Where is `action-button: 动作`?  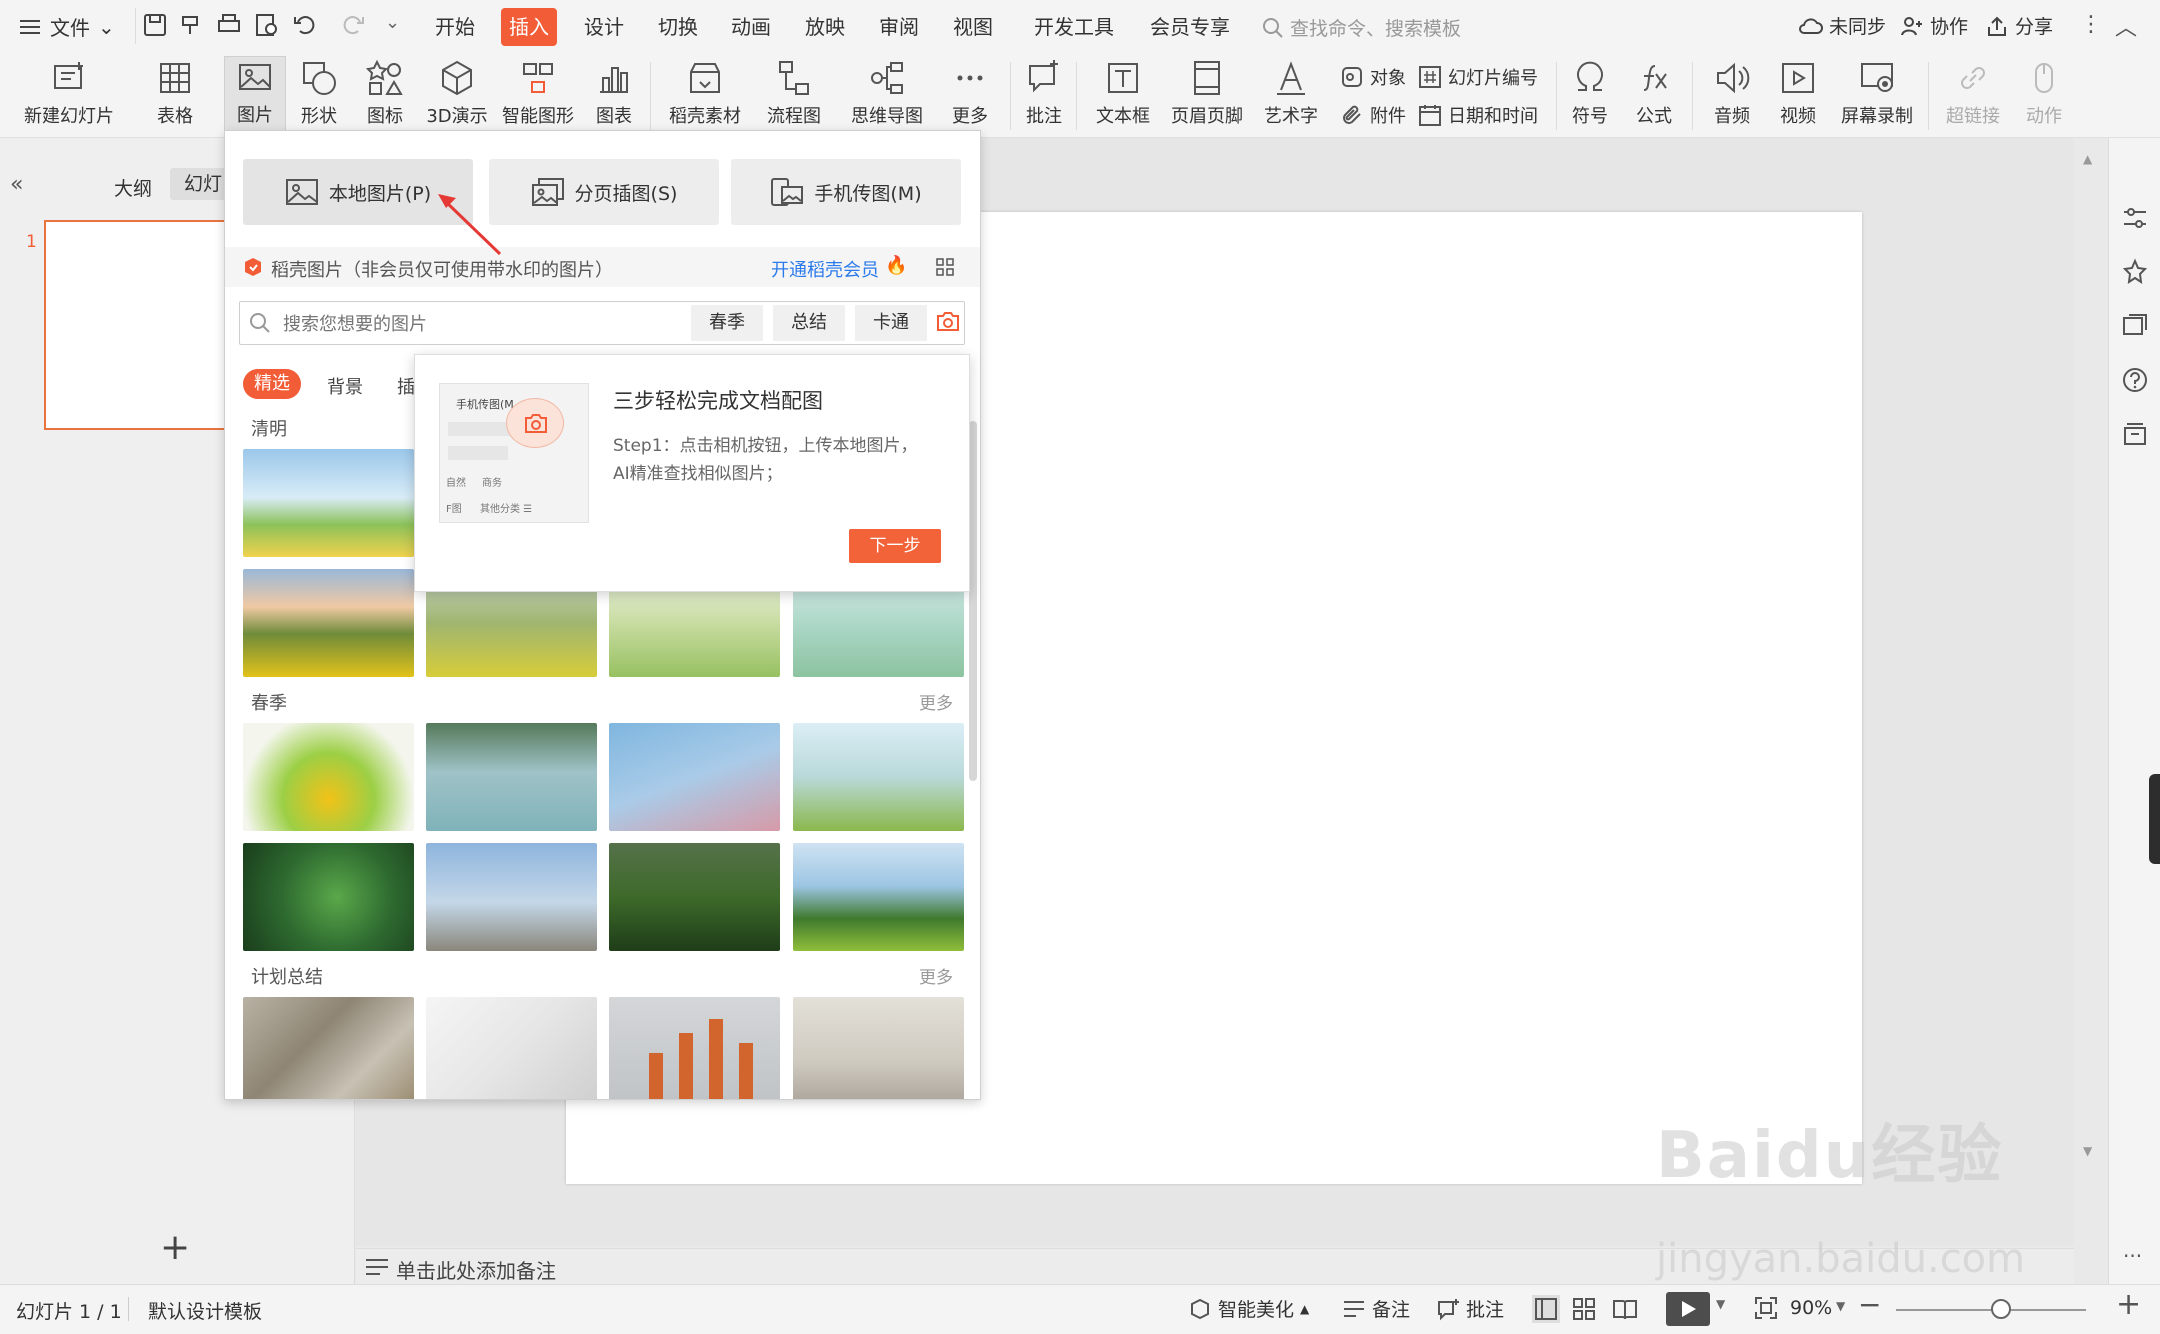 action-button: 动作 is located at coordinates (2044, 97).